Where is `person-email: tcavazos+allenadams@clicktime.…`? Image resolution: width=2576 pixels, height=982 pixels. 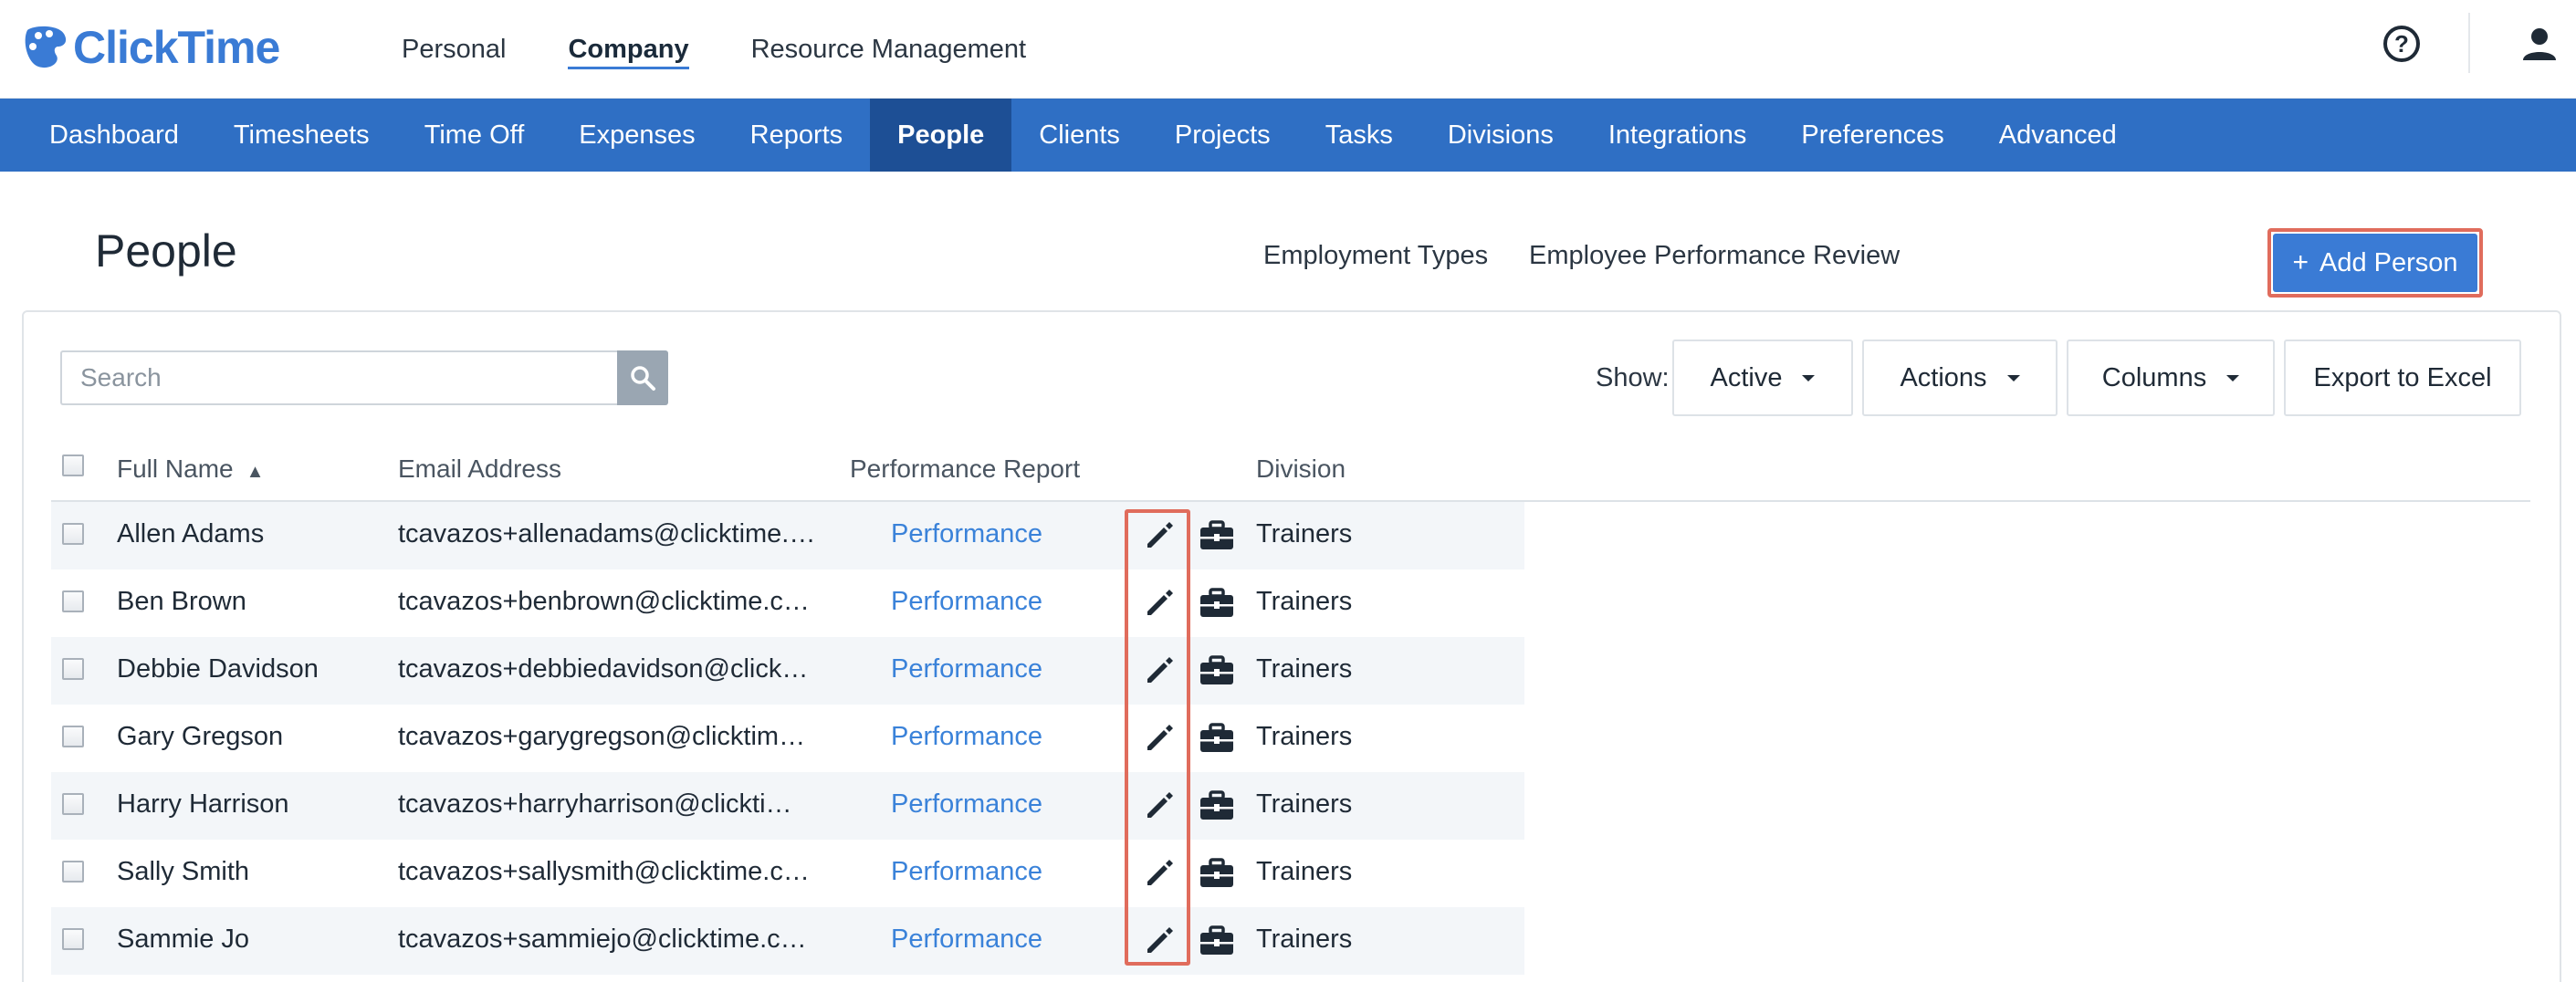 person-email: tcavazos+allenadams@clicktime.… is located at coordinates (607, 533).